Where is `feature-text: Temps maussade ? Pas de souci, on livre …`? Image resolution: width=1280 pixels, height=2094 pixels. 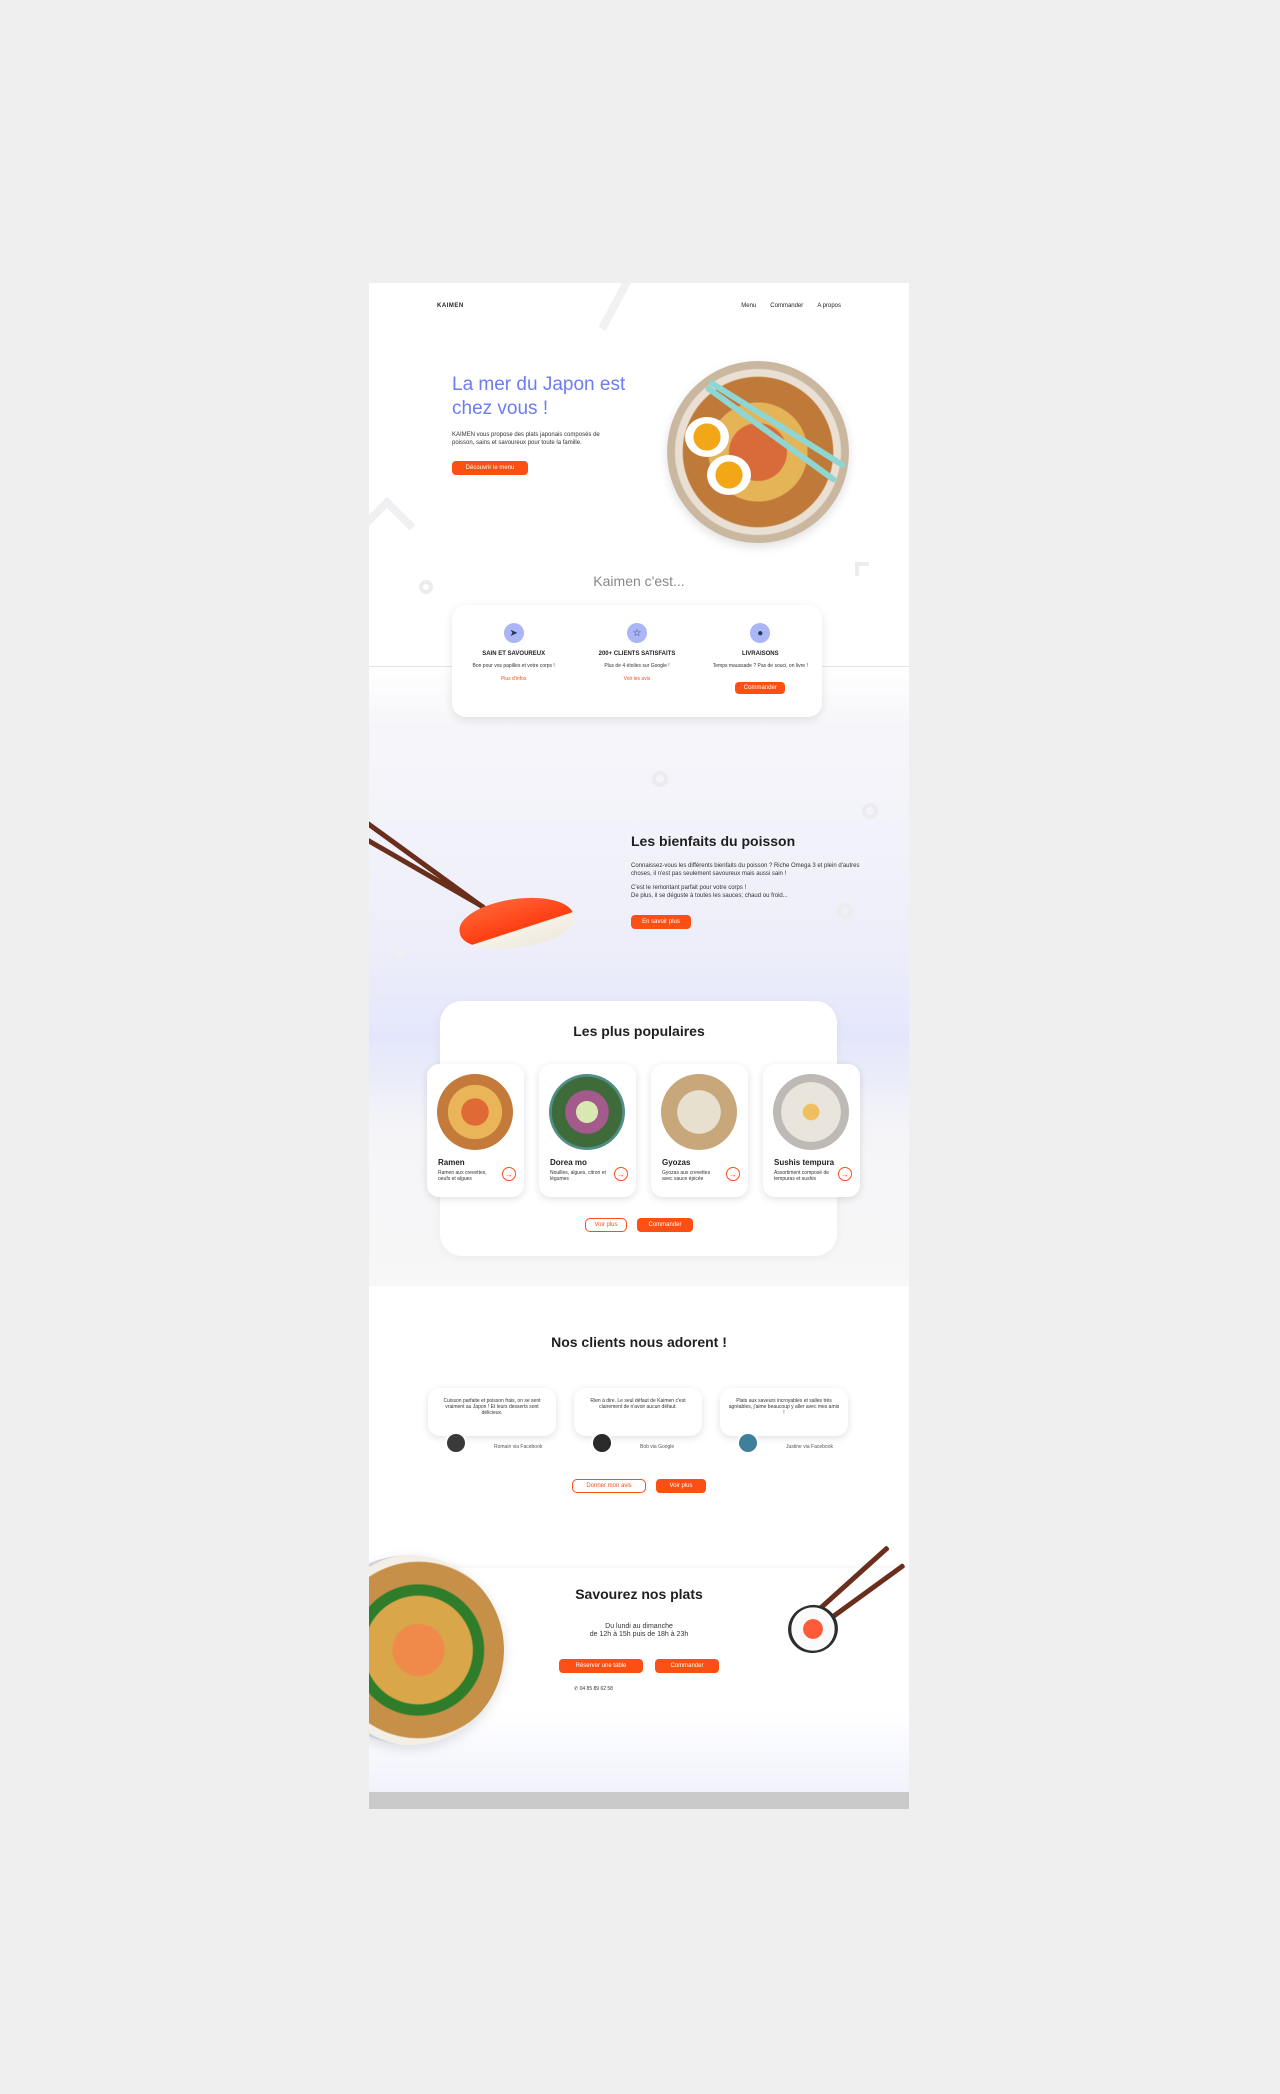
feature-text: Temps maussade ? Pas de souci, on livre … is located at coordinates (760, 666).